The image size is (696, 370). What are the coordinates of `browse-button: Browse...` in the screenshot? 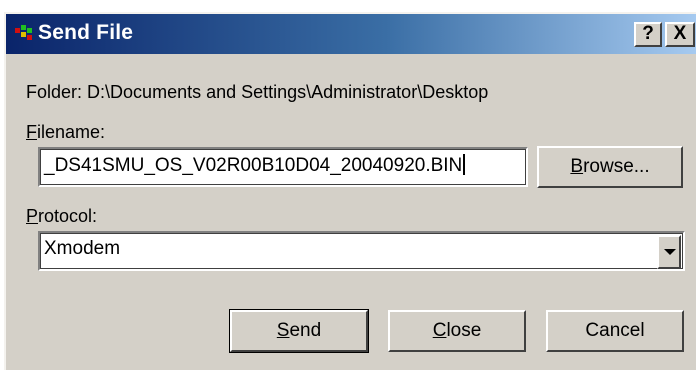 It's located at (610, 167).